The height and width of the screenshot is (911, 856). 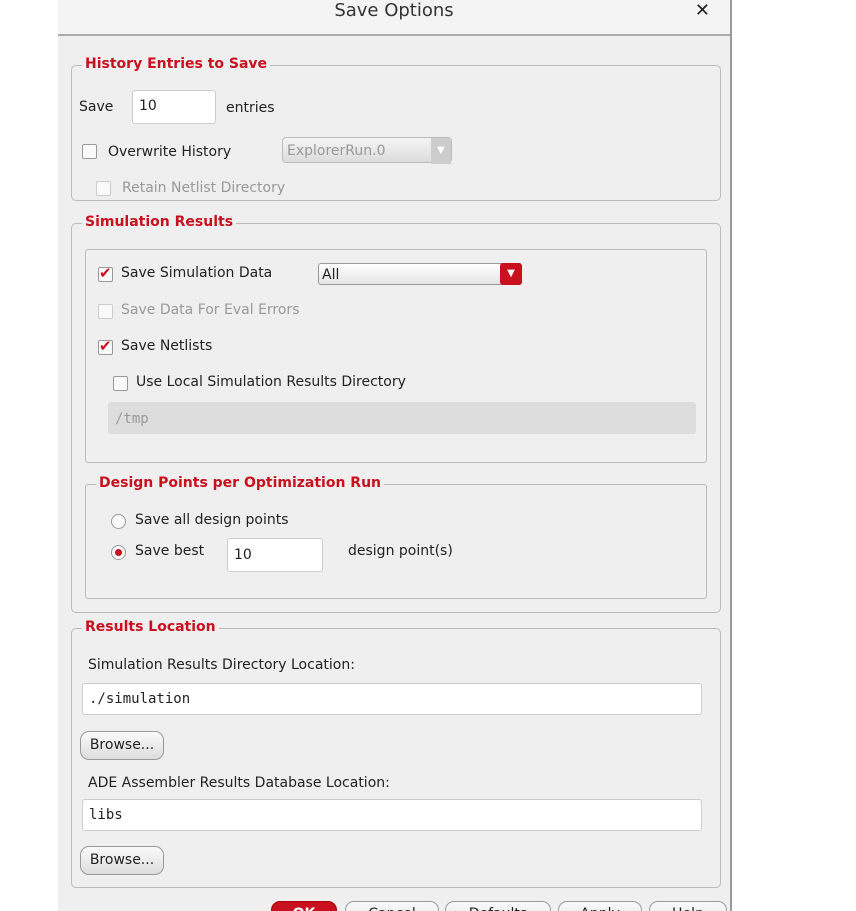 I want to click on sim-dir-input: ./simulation, so click(x=392, y=699).